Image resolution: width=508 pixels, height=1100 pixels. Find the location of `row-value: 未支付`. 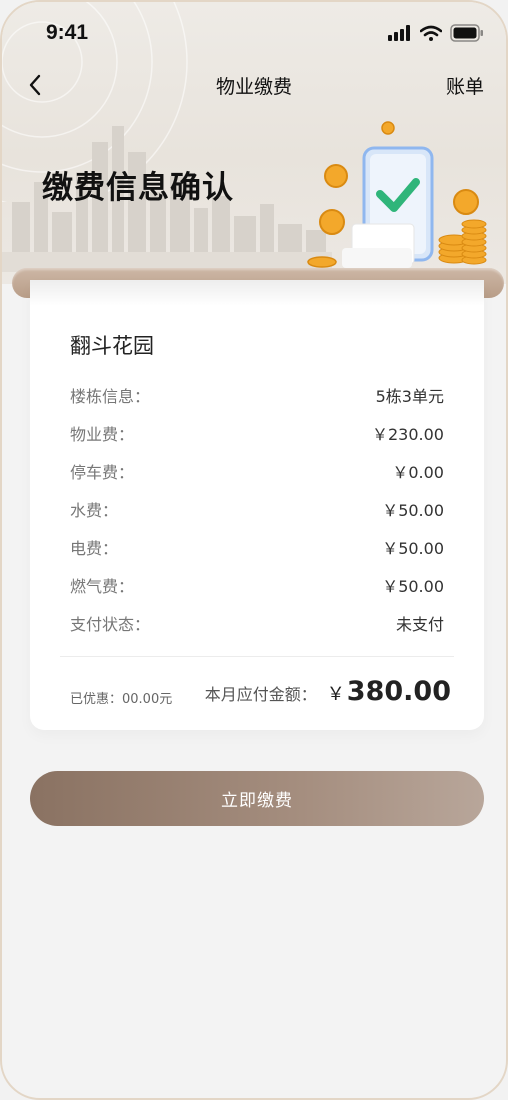

row-value: 未支付 is located at coordinates (419, 624).